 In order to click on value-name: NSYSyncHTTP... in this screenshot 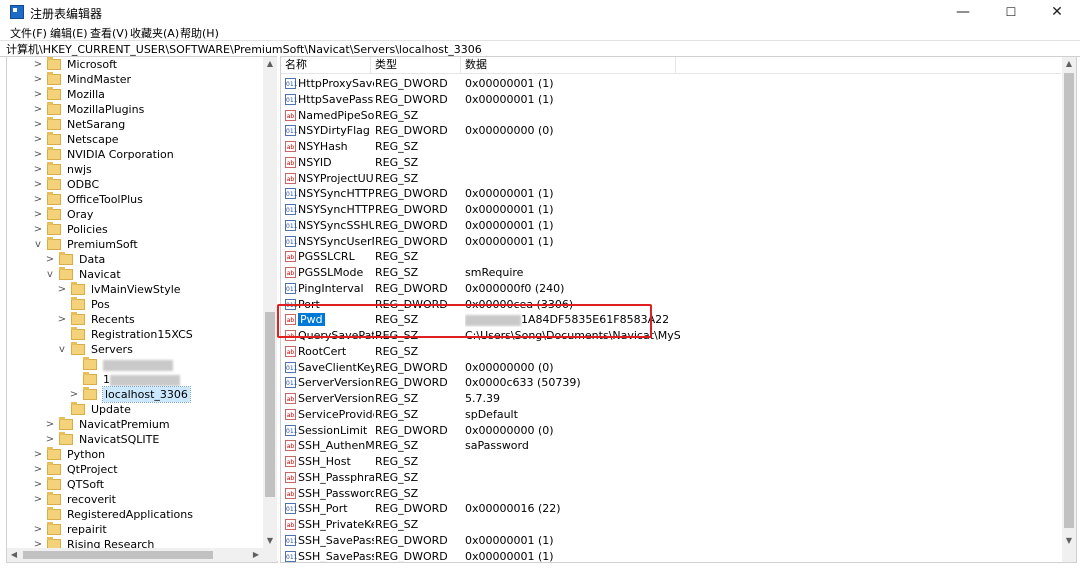, I will do `click(336, 209)`.